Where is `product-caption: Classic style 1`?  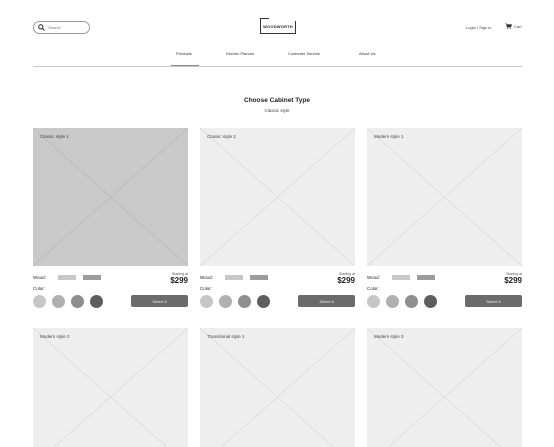
product-caption: Classic style 1 is located at coordinates (54, 136).